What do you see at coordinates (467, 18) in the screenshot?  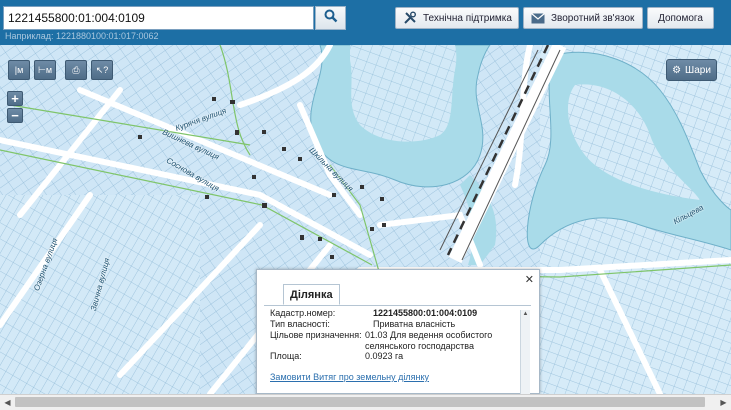 I see `tech-support-label: Технічна підтримка` at bounding box center [467, 18].